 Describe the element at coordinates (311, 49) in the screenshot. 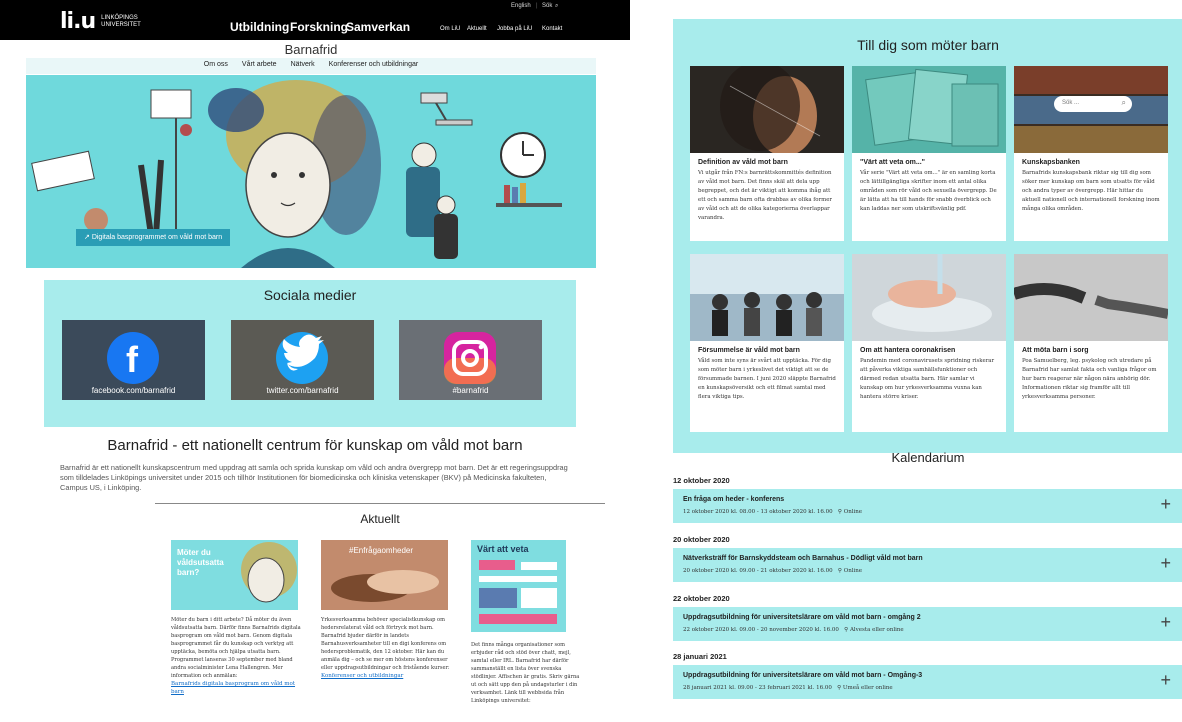

I see `site-name: Barnafrid` at that location.